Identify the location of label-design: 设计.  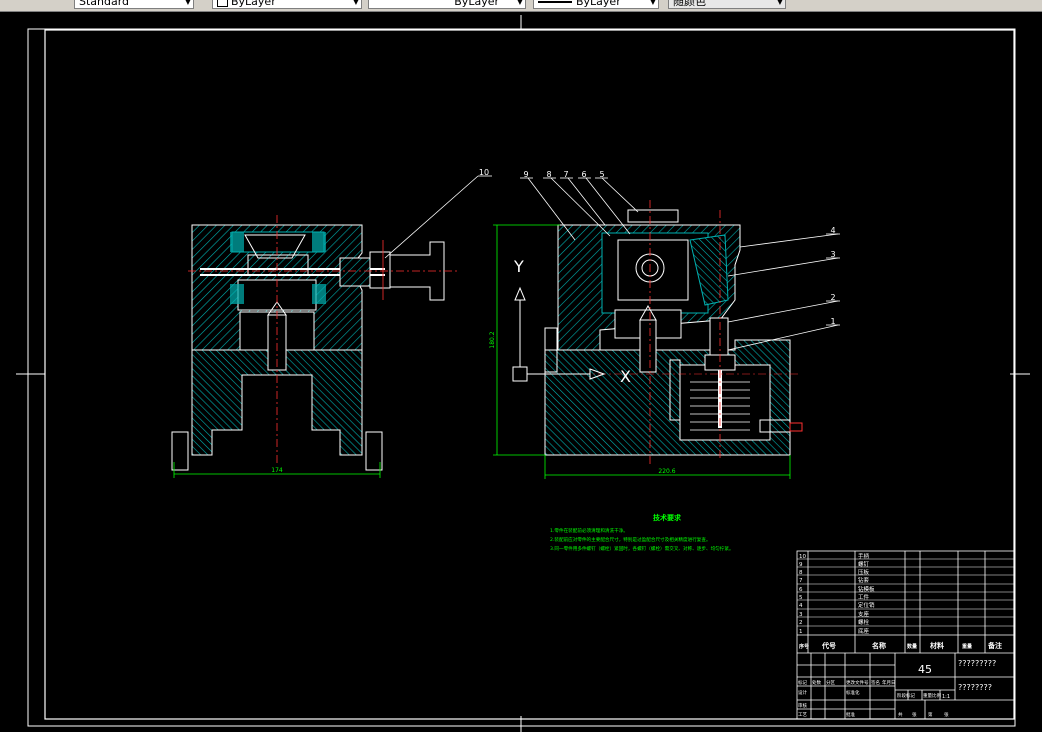
(802, 692).